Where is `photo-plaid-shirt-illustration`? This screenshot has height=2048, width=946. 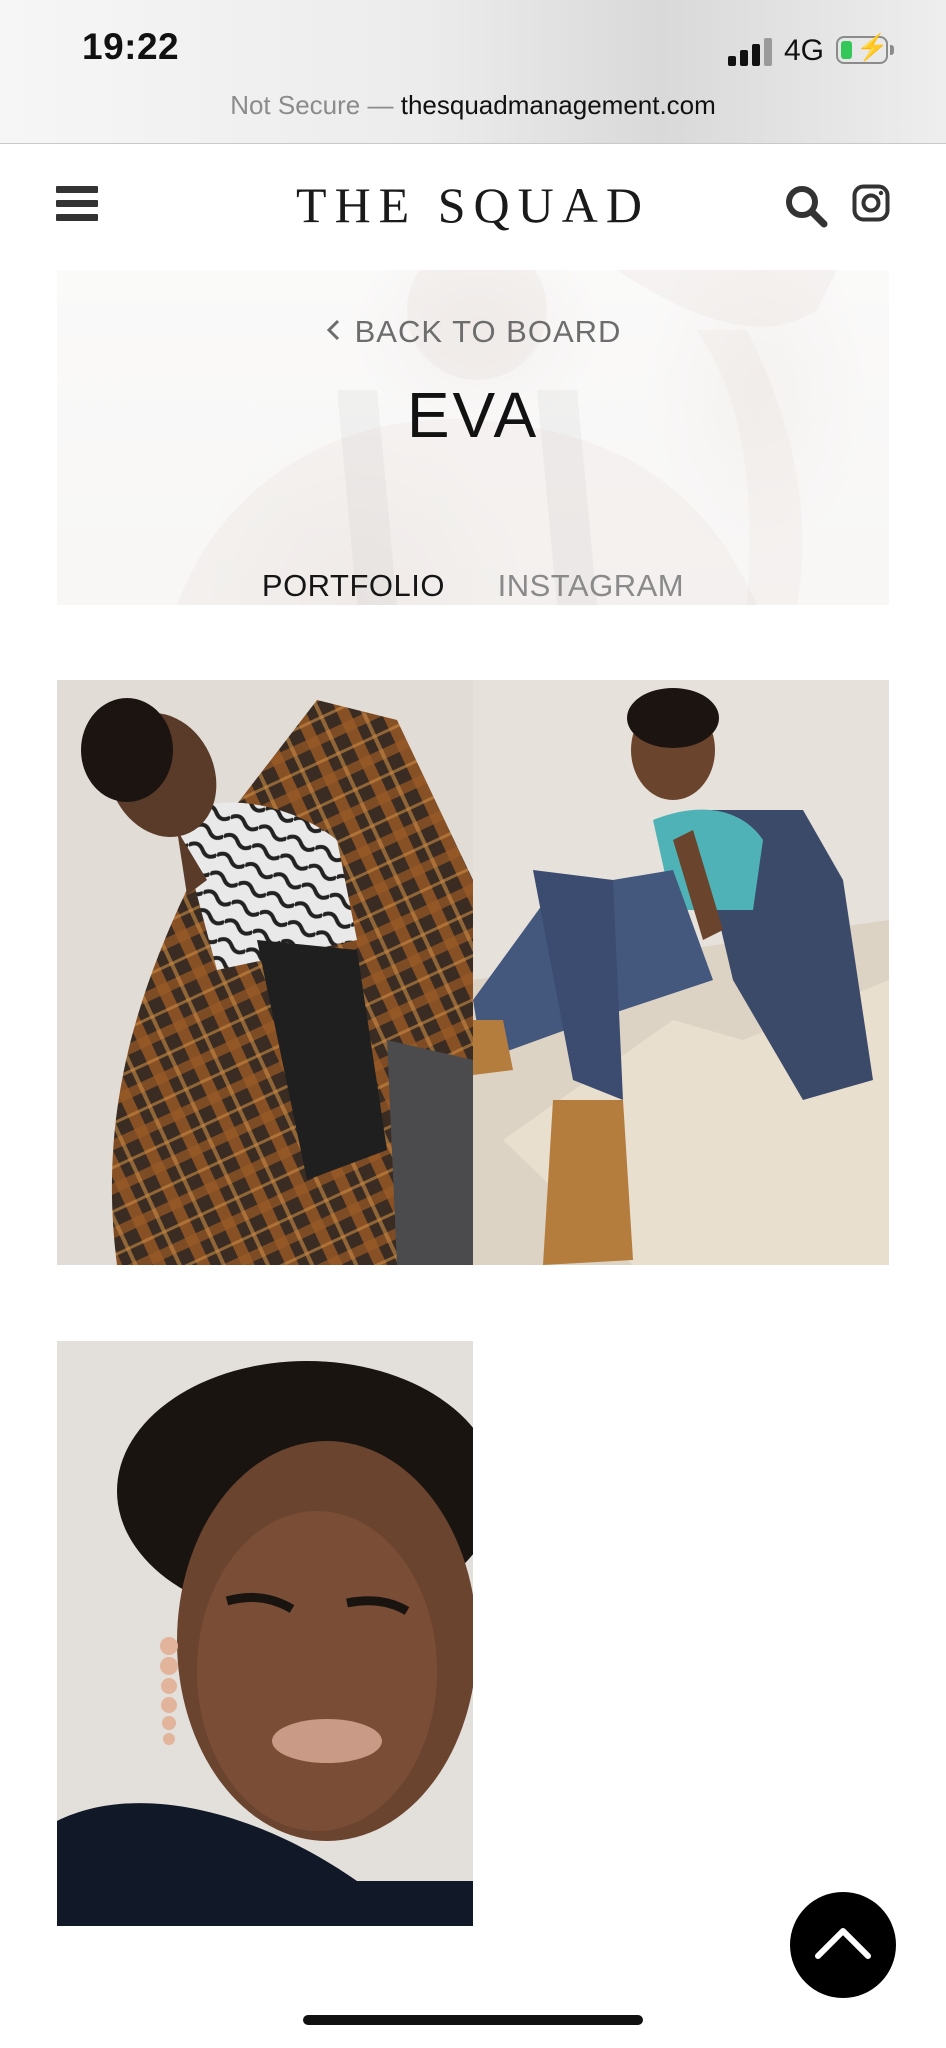 photo-plaid-shirt-illustration is located at coordinates (265, 972).